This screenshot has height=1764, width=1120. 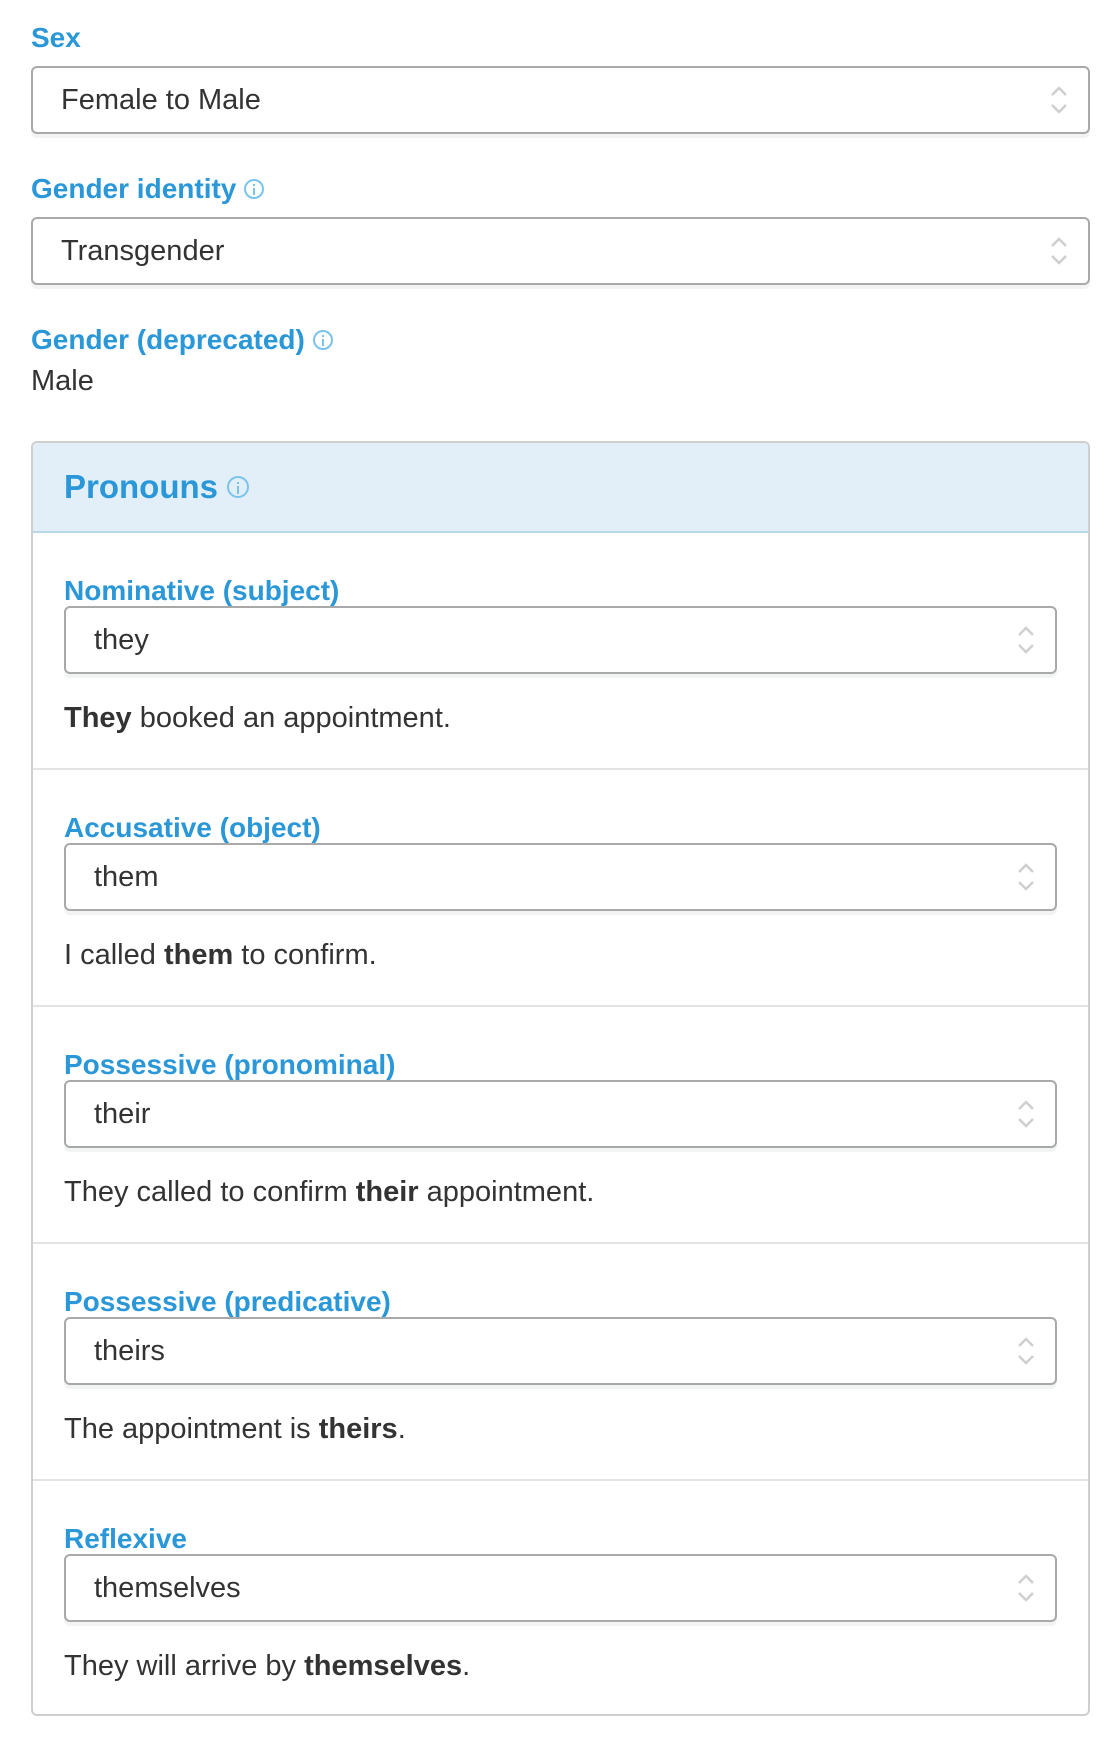 I want to click on gender-identity-select-value: Transgender, so click(x=143, y=250).